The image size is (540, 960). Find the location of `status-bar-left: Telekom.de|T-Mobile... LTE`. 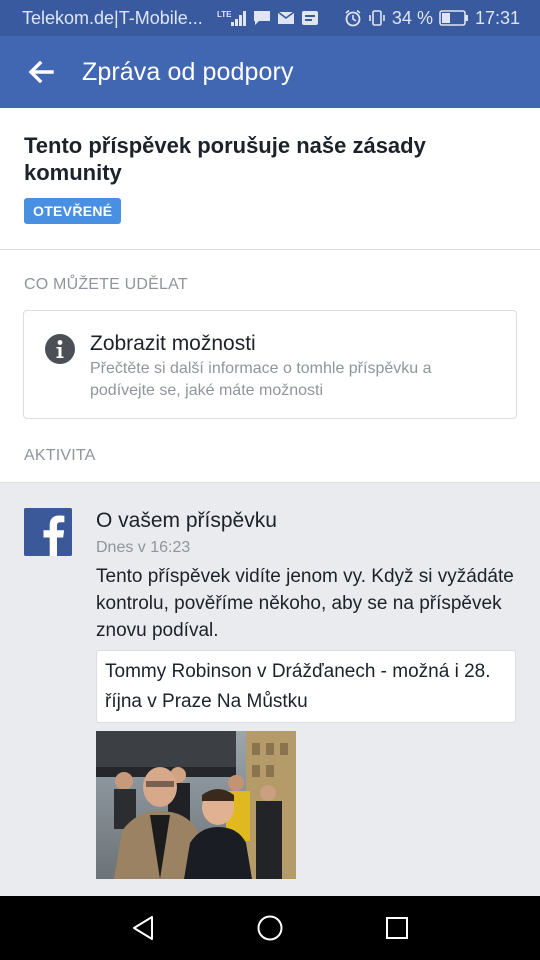

status-bar-left: Telekom.de|T-Mobile... LTE is located at coordinates (170, 18).